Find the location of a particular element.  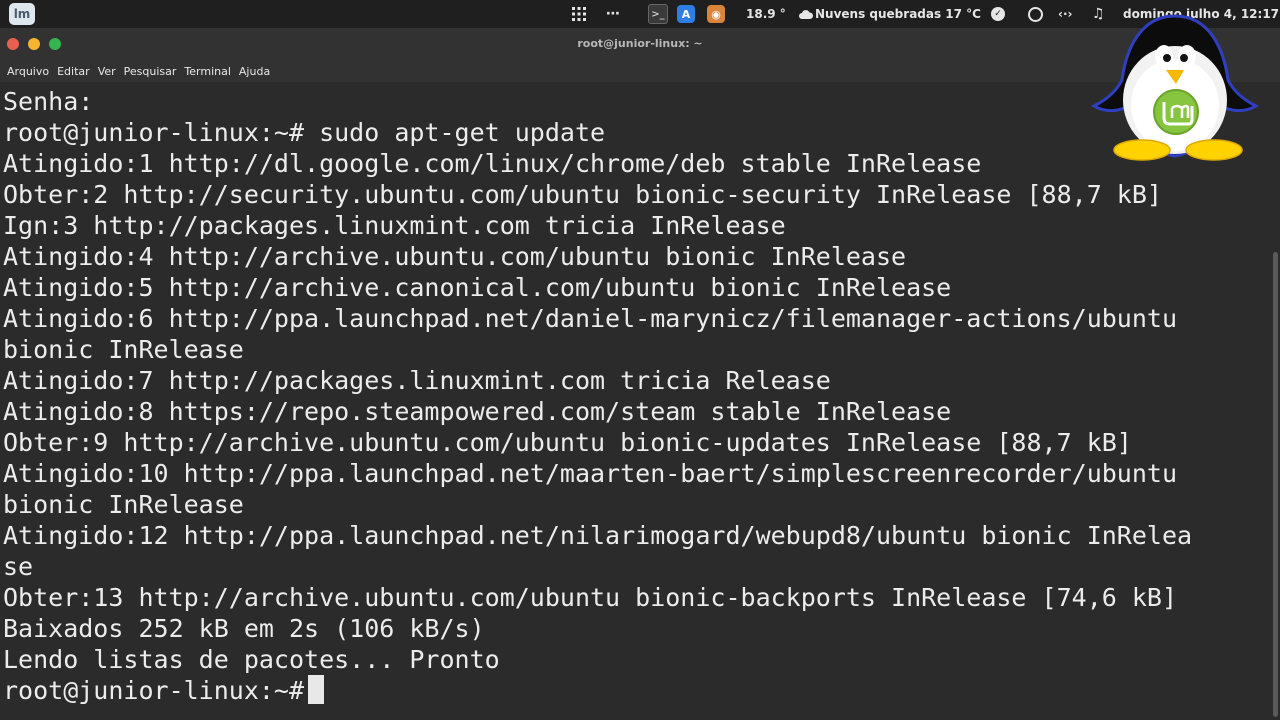

terminal-line: Lendo listas de pacotes... Pronto is located at coordinates (251, 659).